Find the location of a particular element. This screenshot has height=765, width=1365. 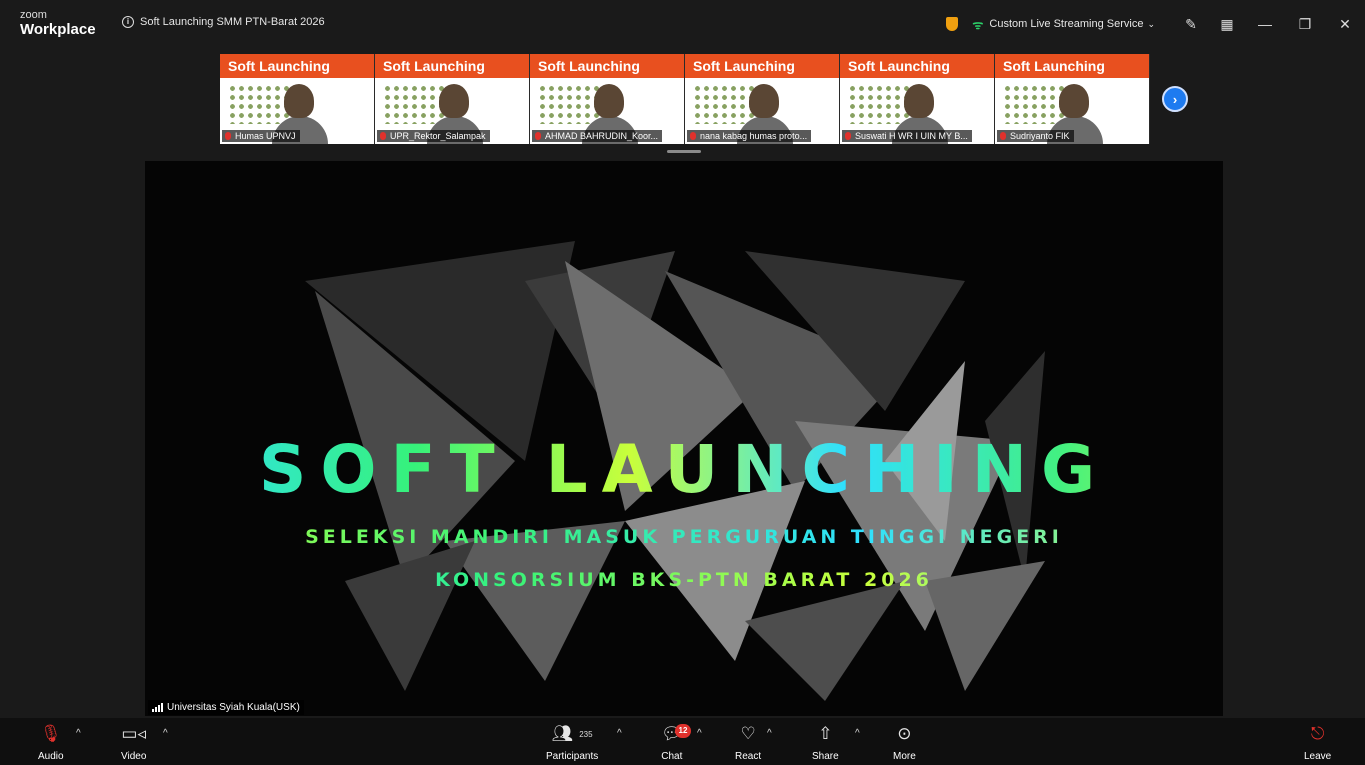

react-button: ♡ React is located at coordinates (748, 742).